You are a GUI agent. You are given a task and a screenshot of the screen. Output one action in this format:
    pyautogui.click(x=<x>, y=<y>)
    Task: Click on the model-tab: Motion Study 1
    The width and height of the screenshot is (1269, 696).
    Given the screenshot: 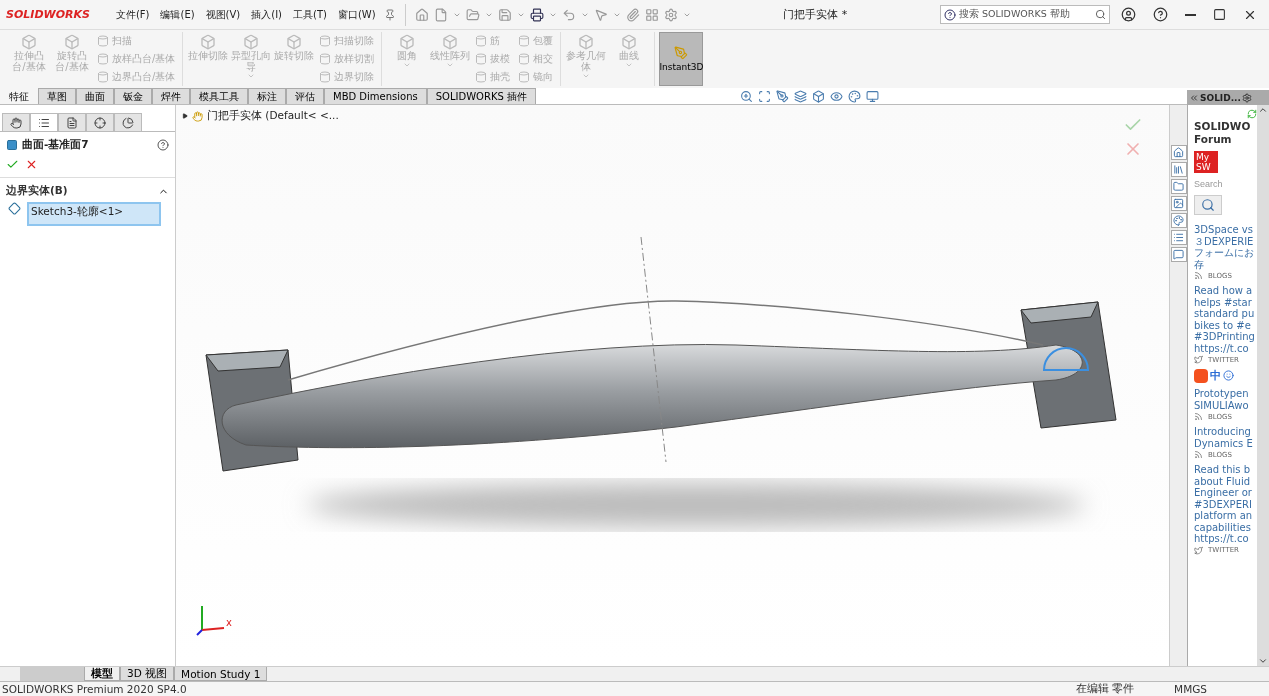 What is the action you would take?
    pyautogui.click(x=221, y=674)
    